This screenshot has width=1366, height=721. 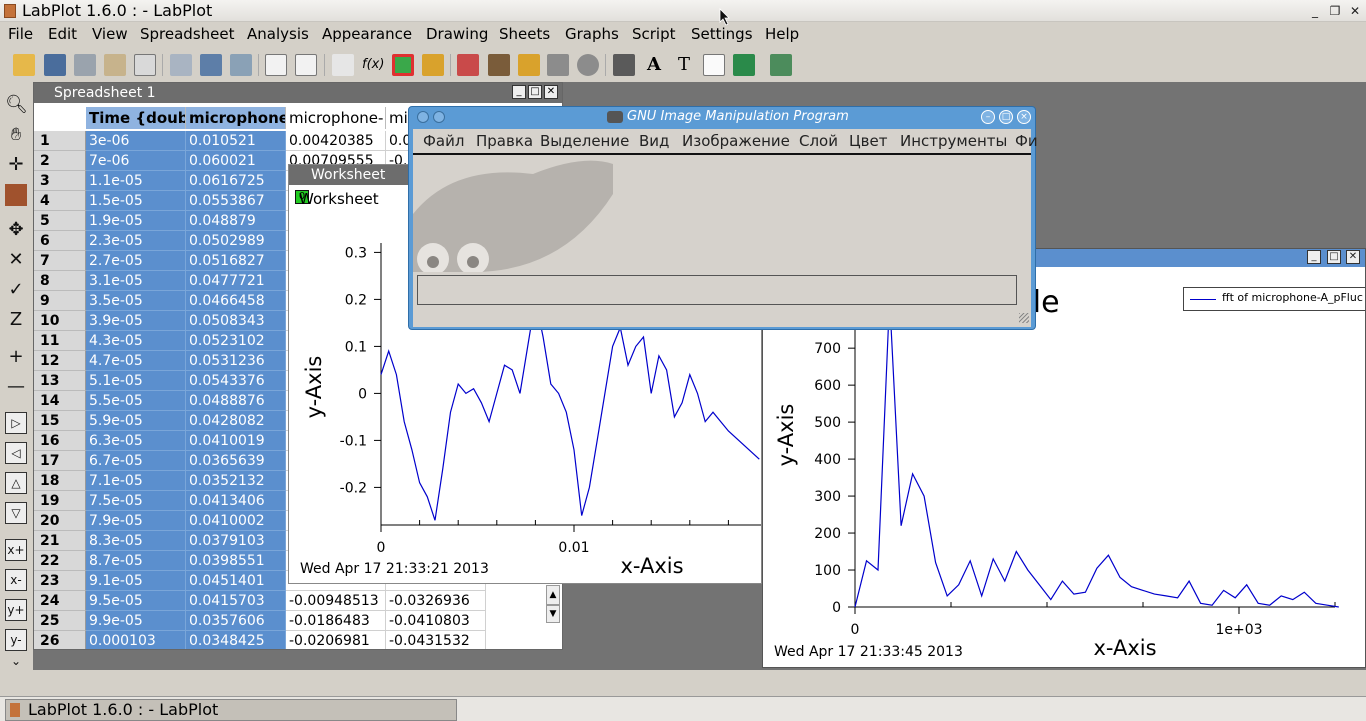 I want to click on row-header: 7, so click(x=60, y=261).